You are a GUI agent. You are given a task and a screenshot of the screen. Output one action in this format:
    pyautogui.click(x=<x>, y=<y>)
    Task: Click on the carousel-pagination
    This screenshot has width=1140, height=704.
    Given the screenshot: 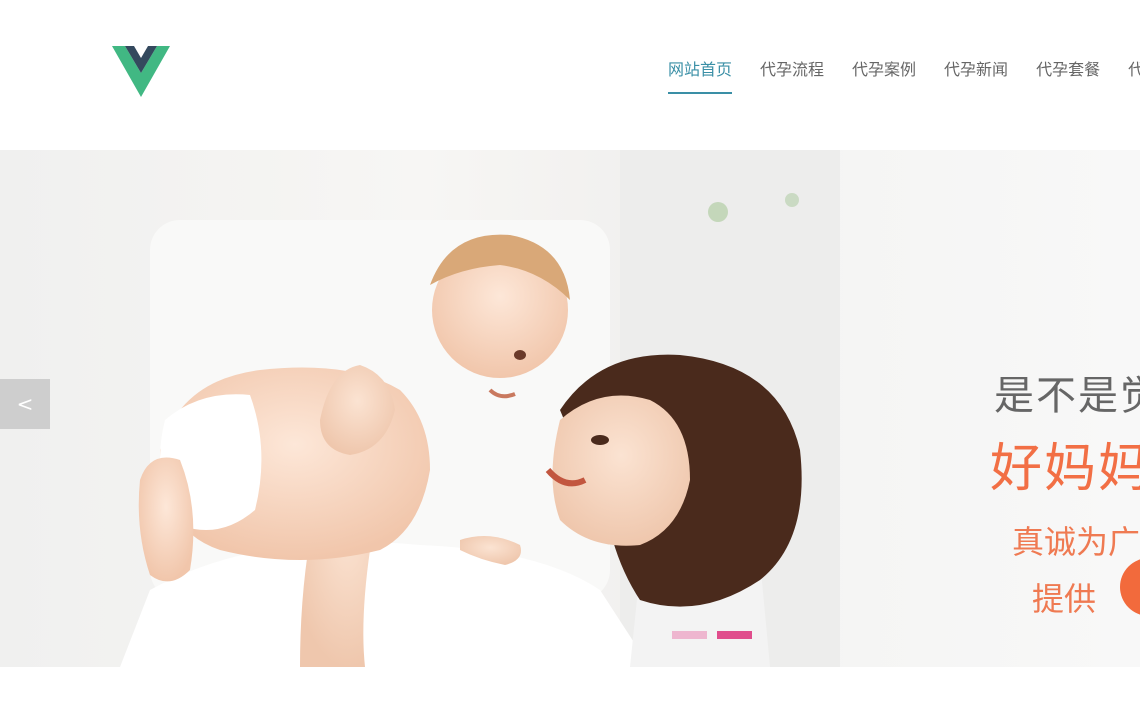 What is the action you would take?
    pyautogui.click(x=717, y=635)
    